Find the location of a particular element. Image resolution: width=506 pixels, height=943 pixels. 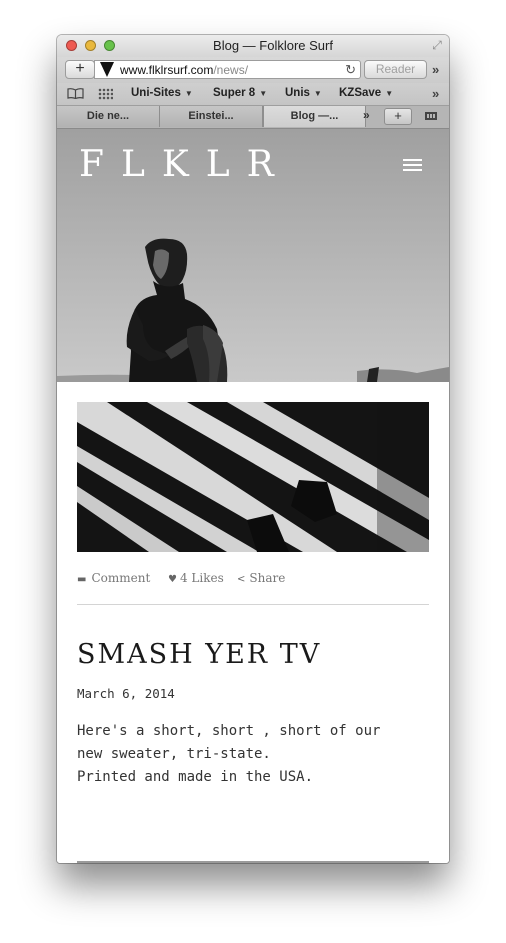

post-featured-image is located at coordinates (253, 477).